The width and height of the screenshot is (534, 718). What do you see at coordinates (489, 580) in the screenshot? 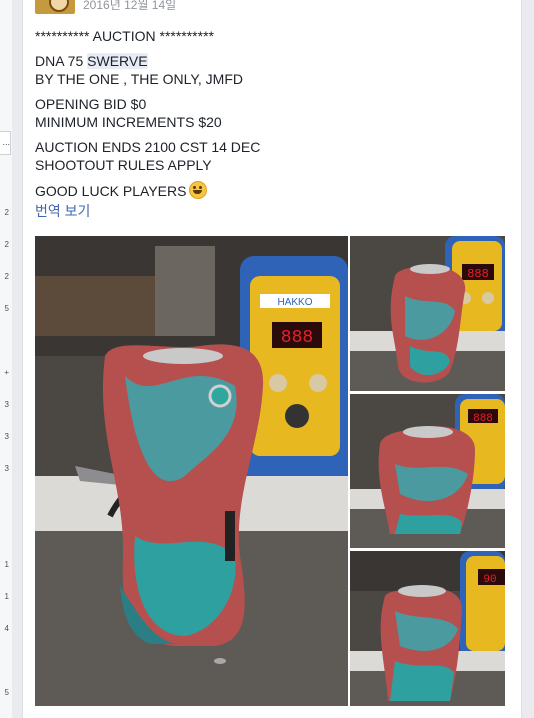
I see `station-display-text-partial: 90` at bounding box center [489, 580].